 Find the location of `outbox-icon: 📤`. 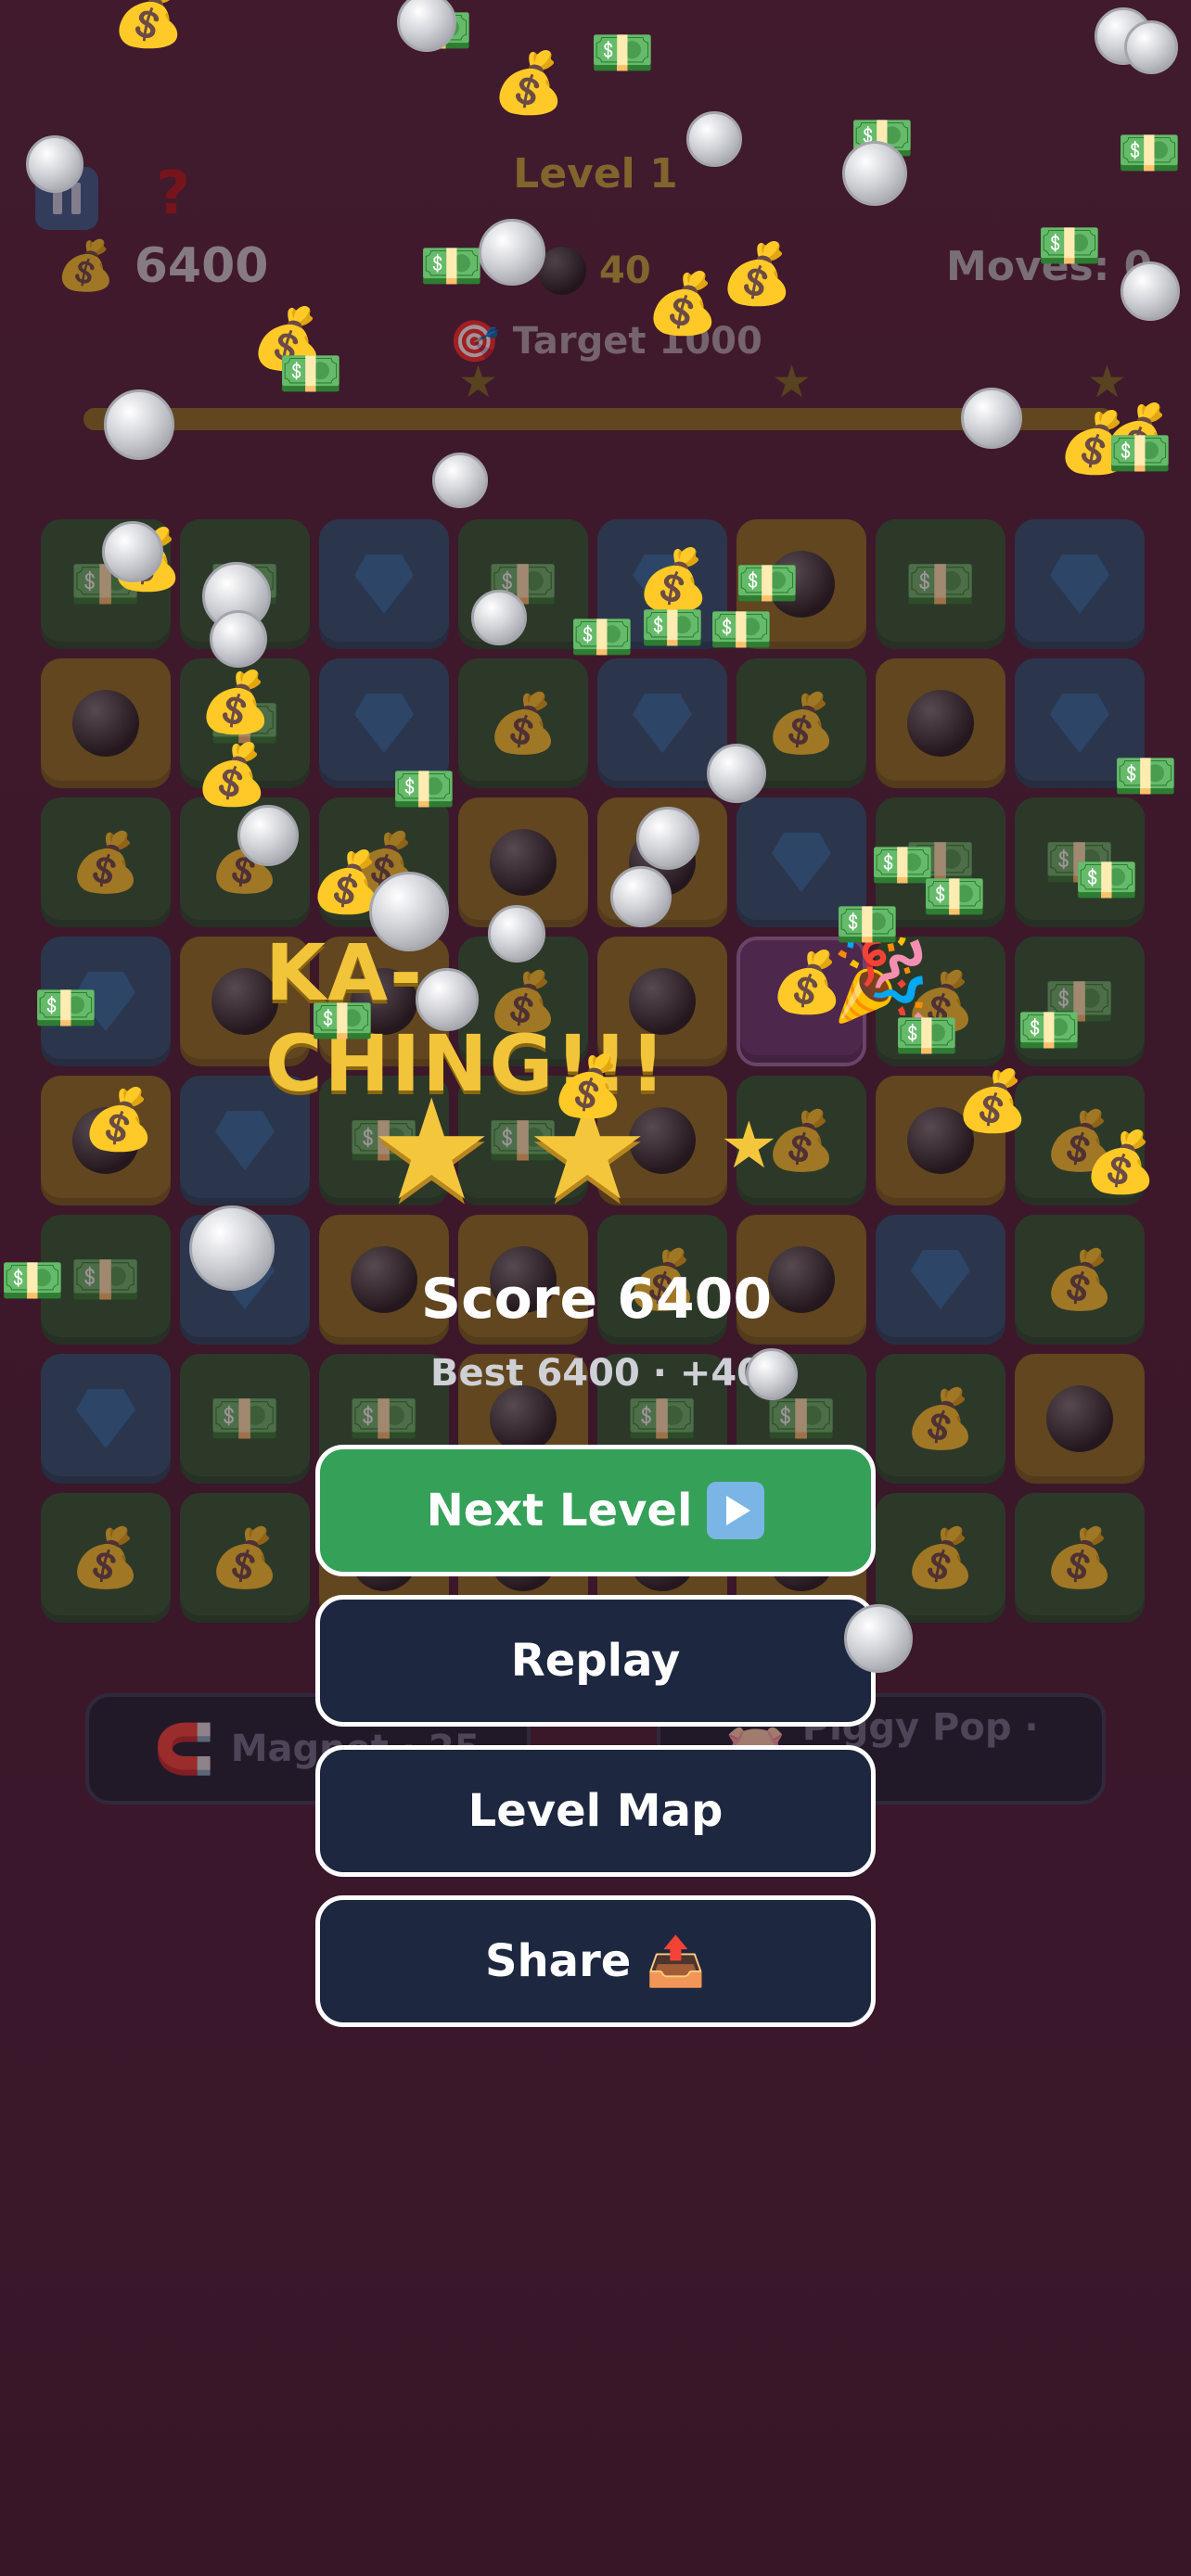

outbox-icon: 📤 is located at coordinates (676, 1962).